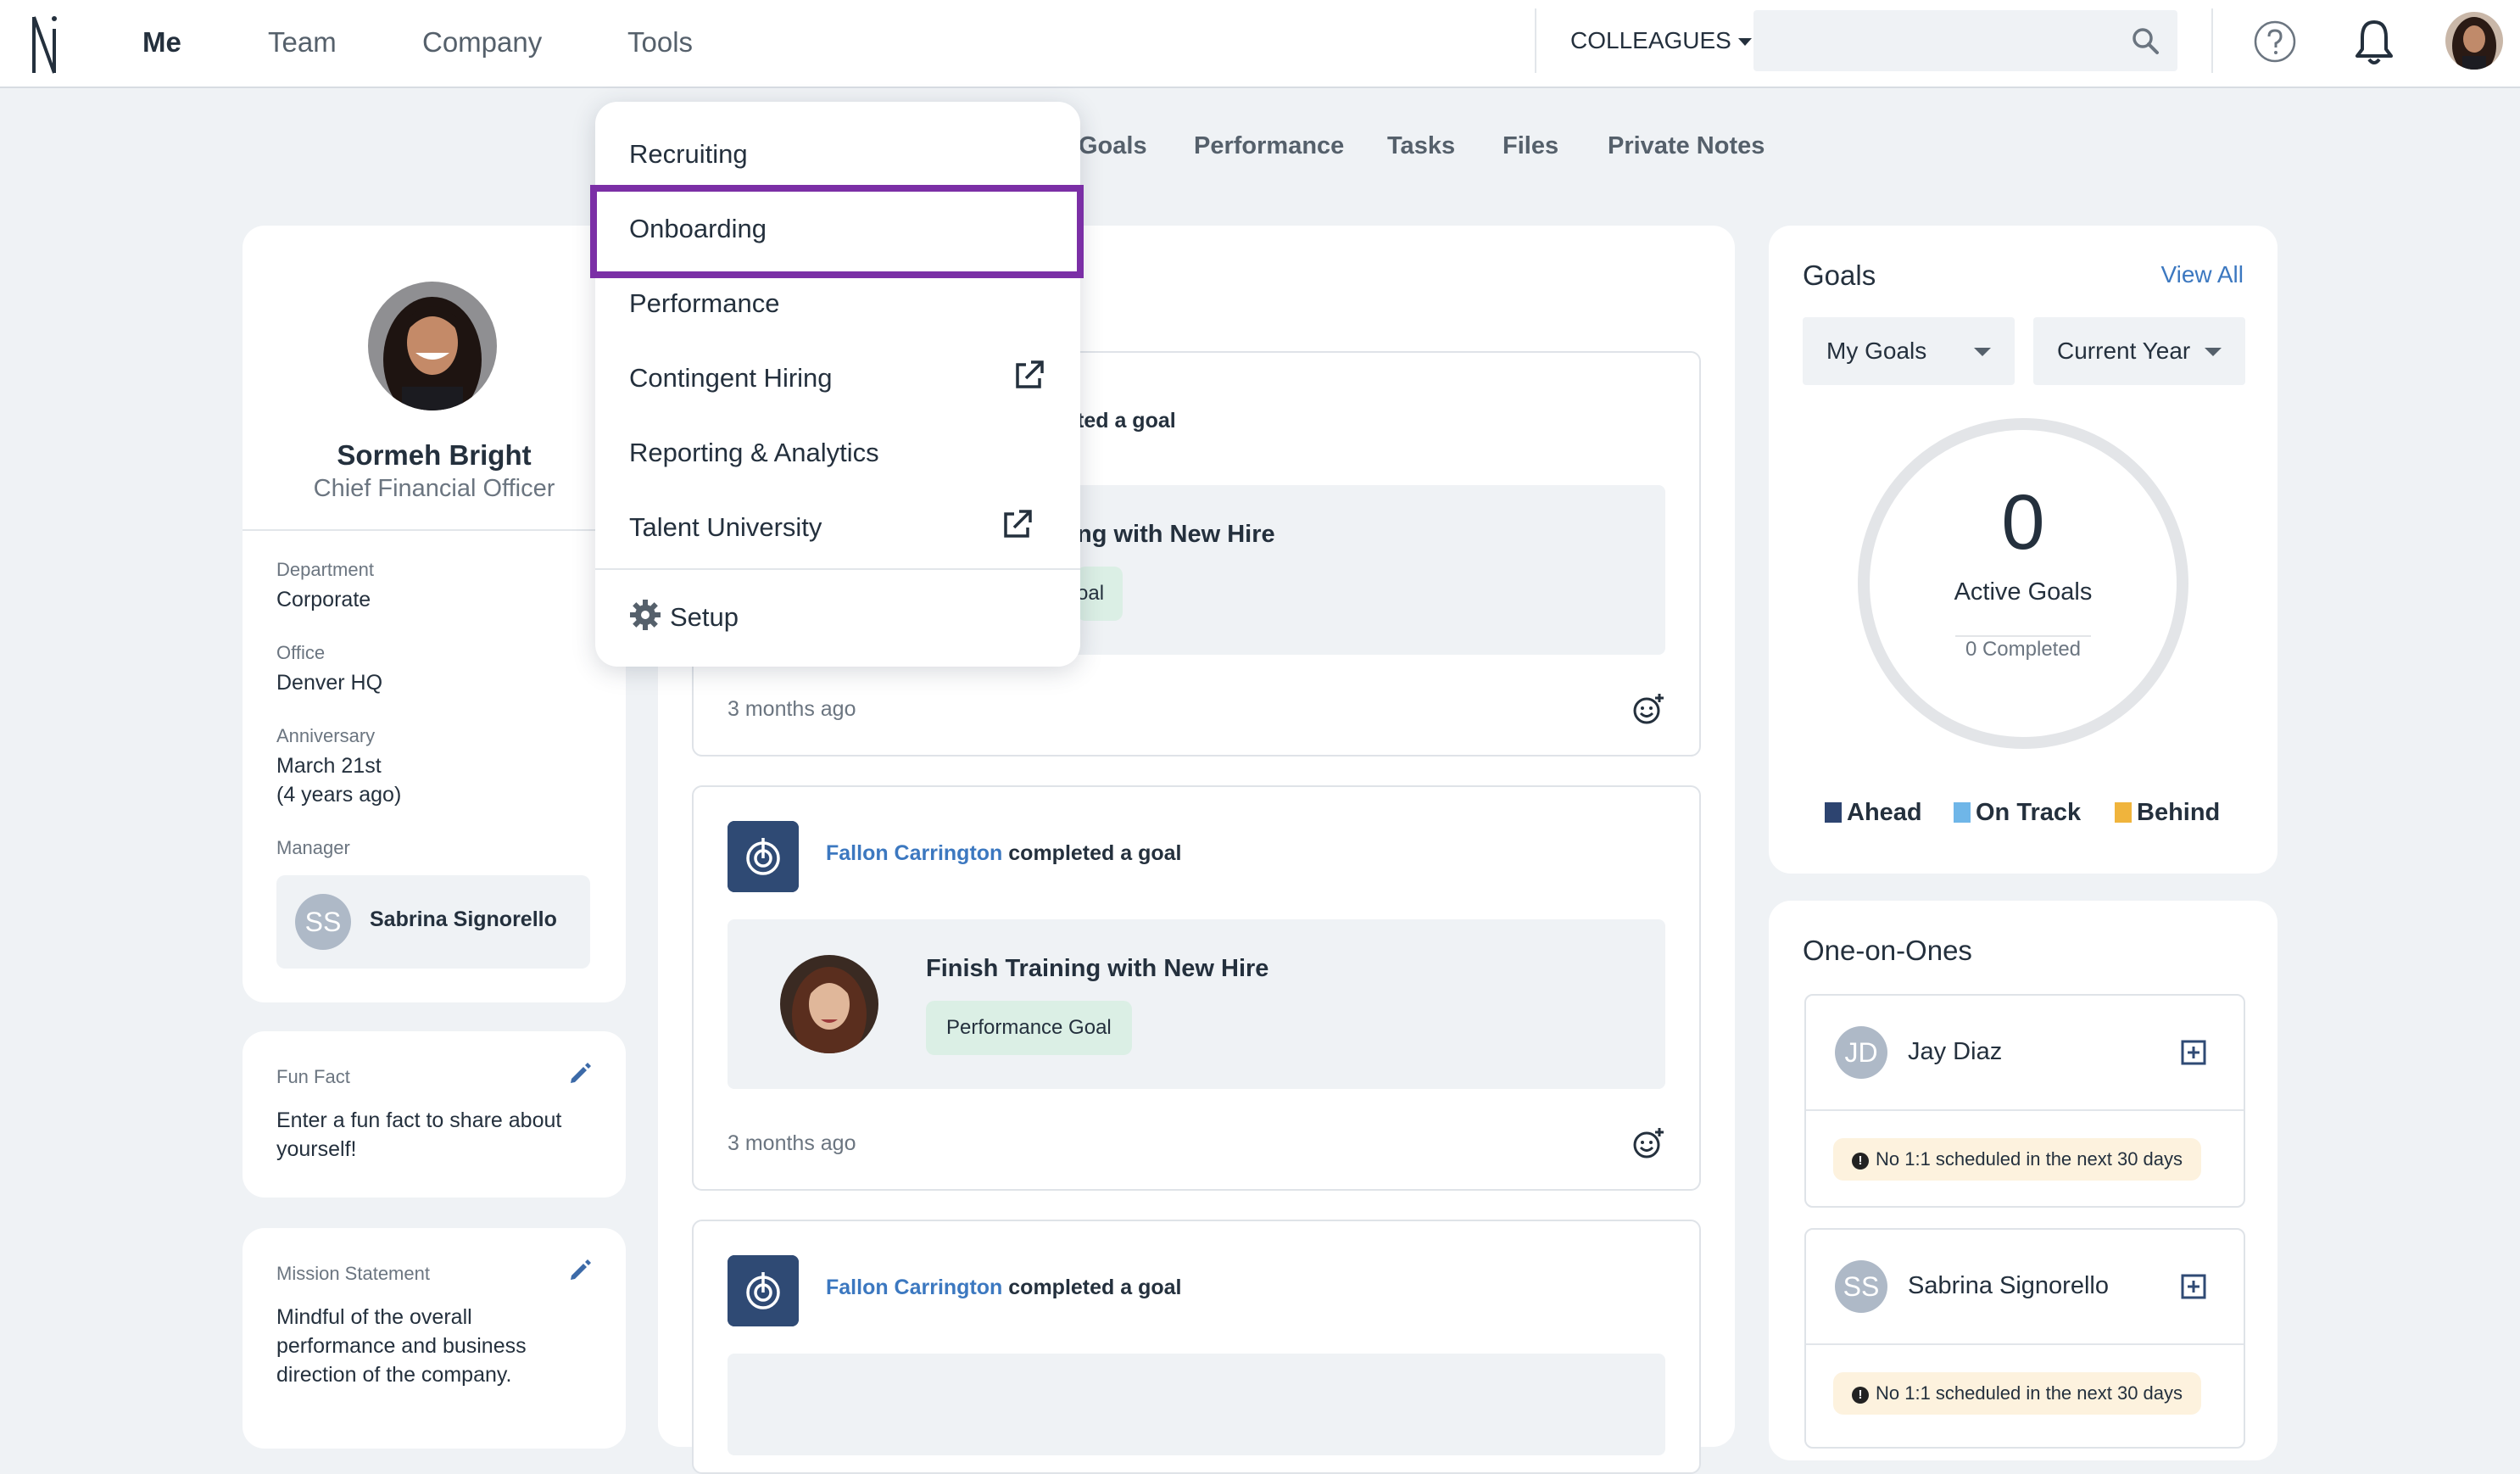 Image resolution: width=2520 pixels, height=1474 pixels. What do you see at coordinates (433, 346) in the screenshot?
I see `profile-avatar` at bounding box center [433, 346].